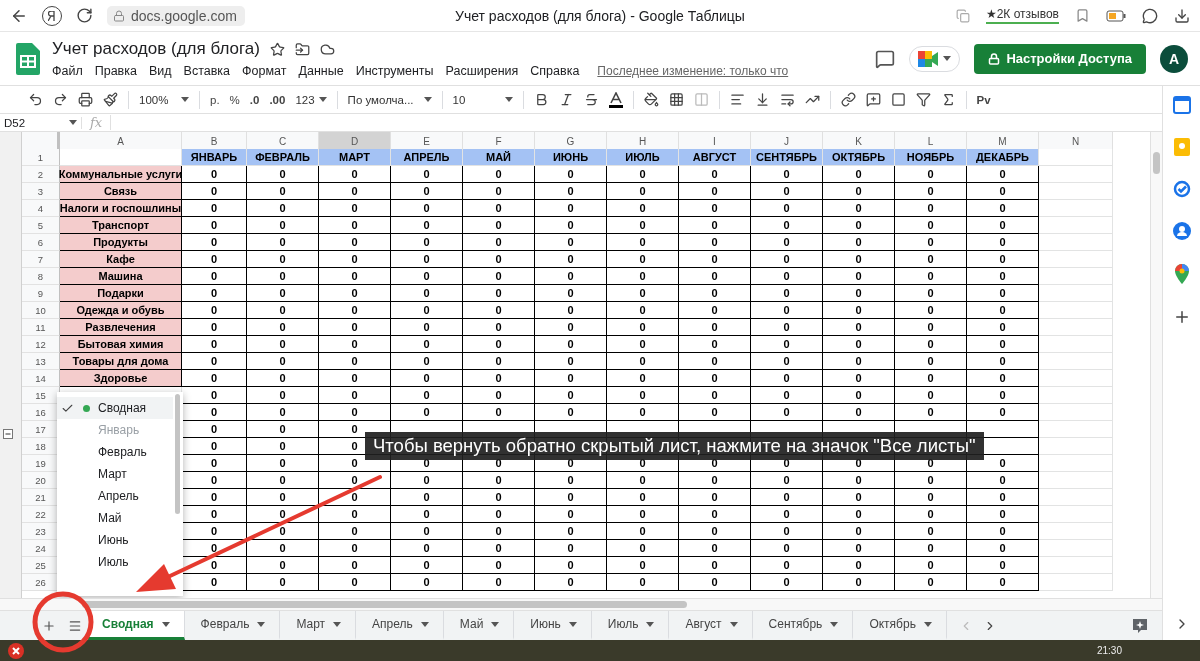 This screenshot has width=1200, height=661. I want to click on menu-item: Инструменты, so click(394, 71).